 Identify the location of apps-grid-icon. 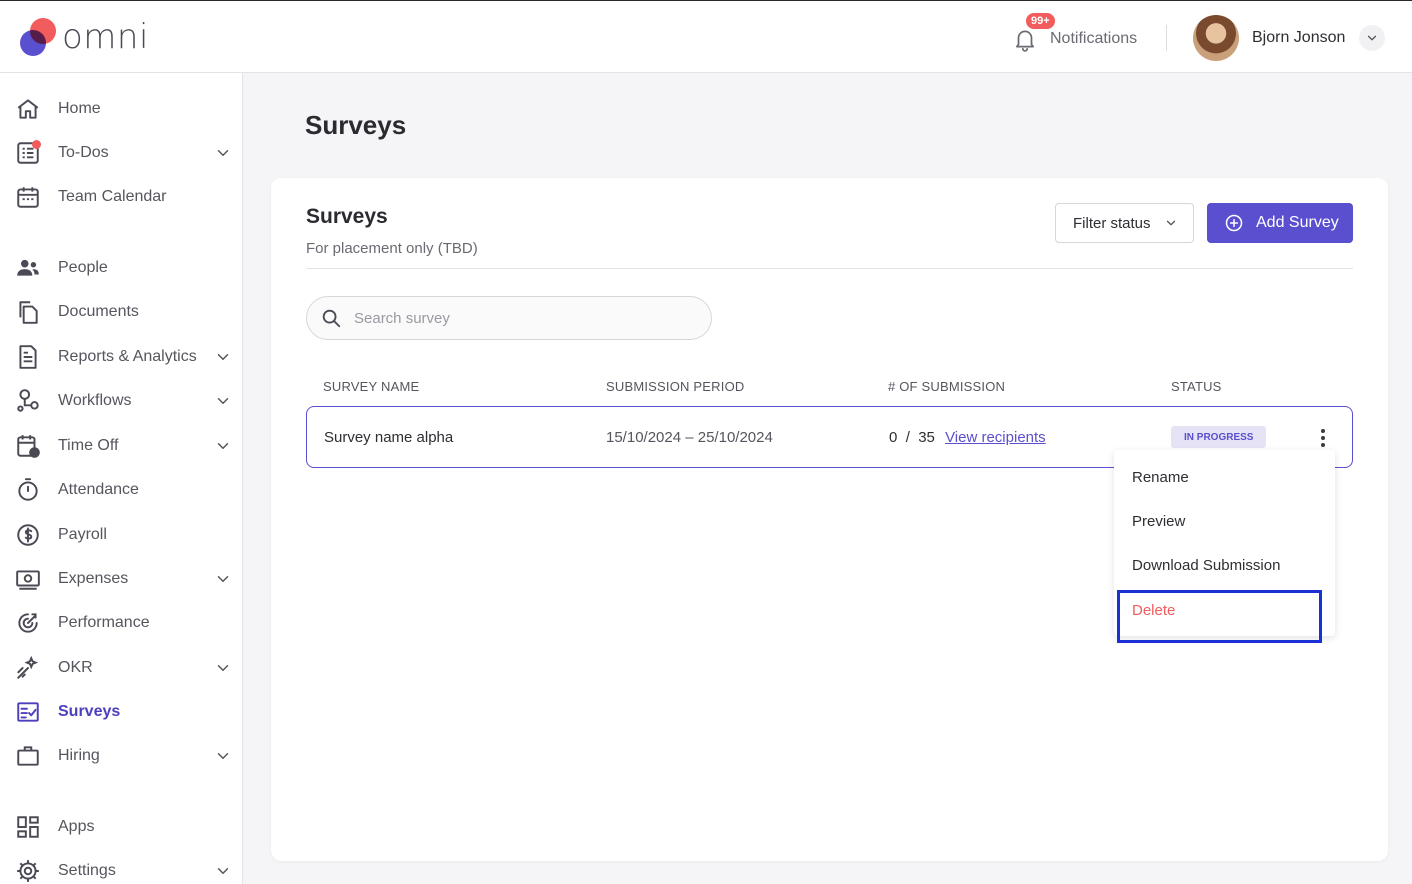
(28, 827).